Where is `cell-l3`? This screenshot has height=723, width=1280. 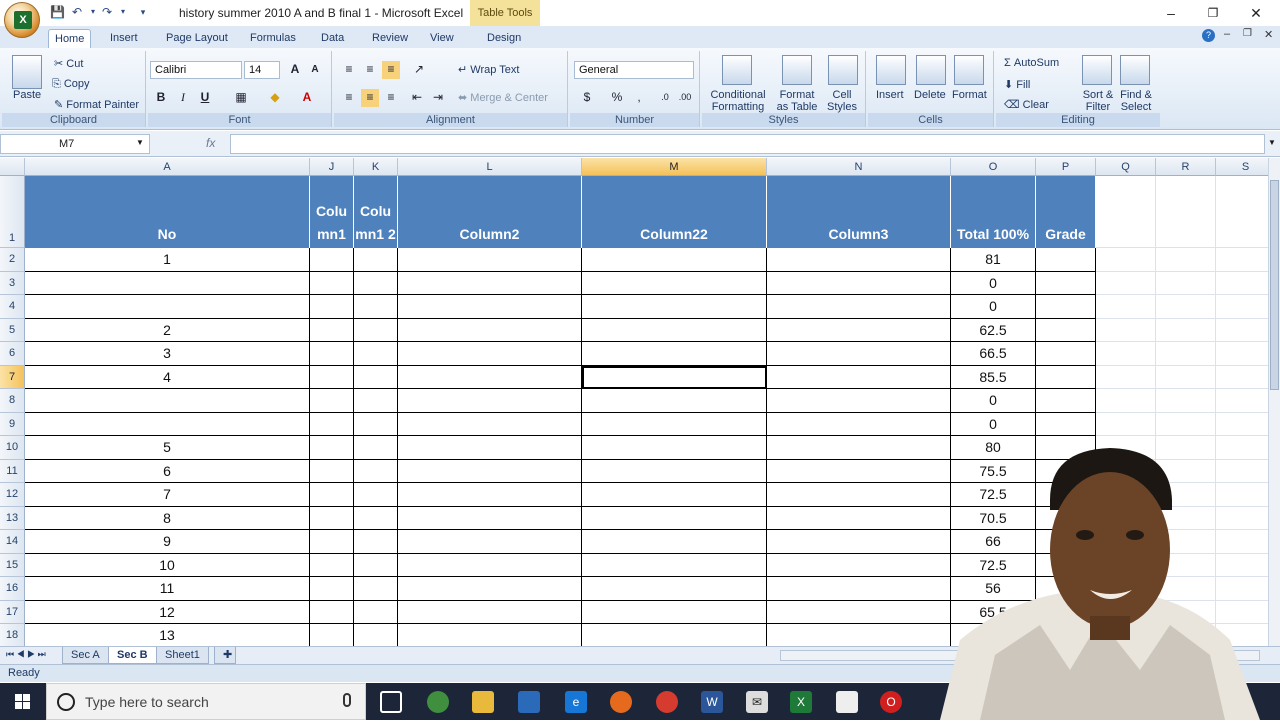
cell-l3 is located at coordinates (490, 283).